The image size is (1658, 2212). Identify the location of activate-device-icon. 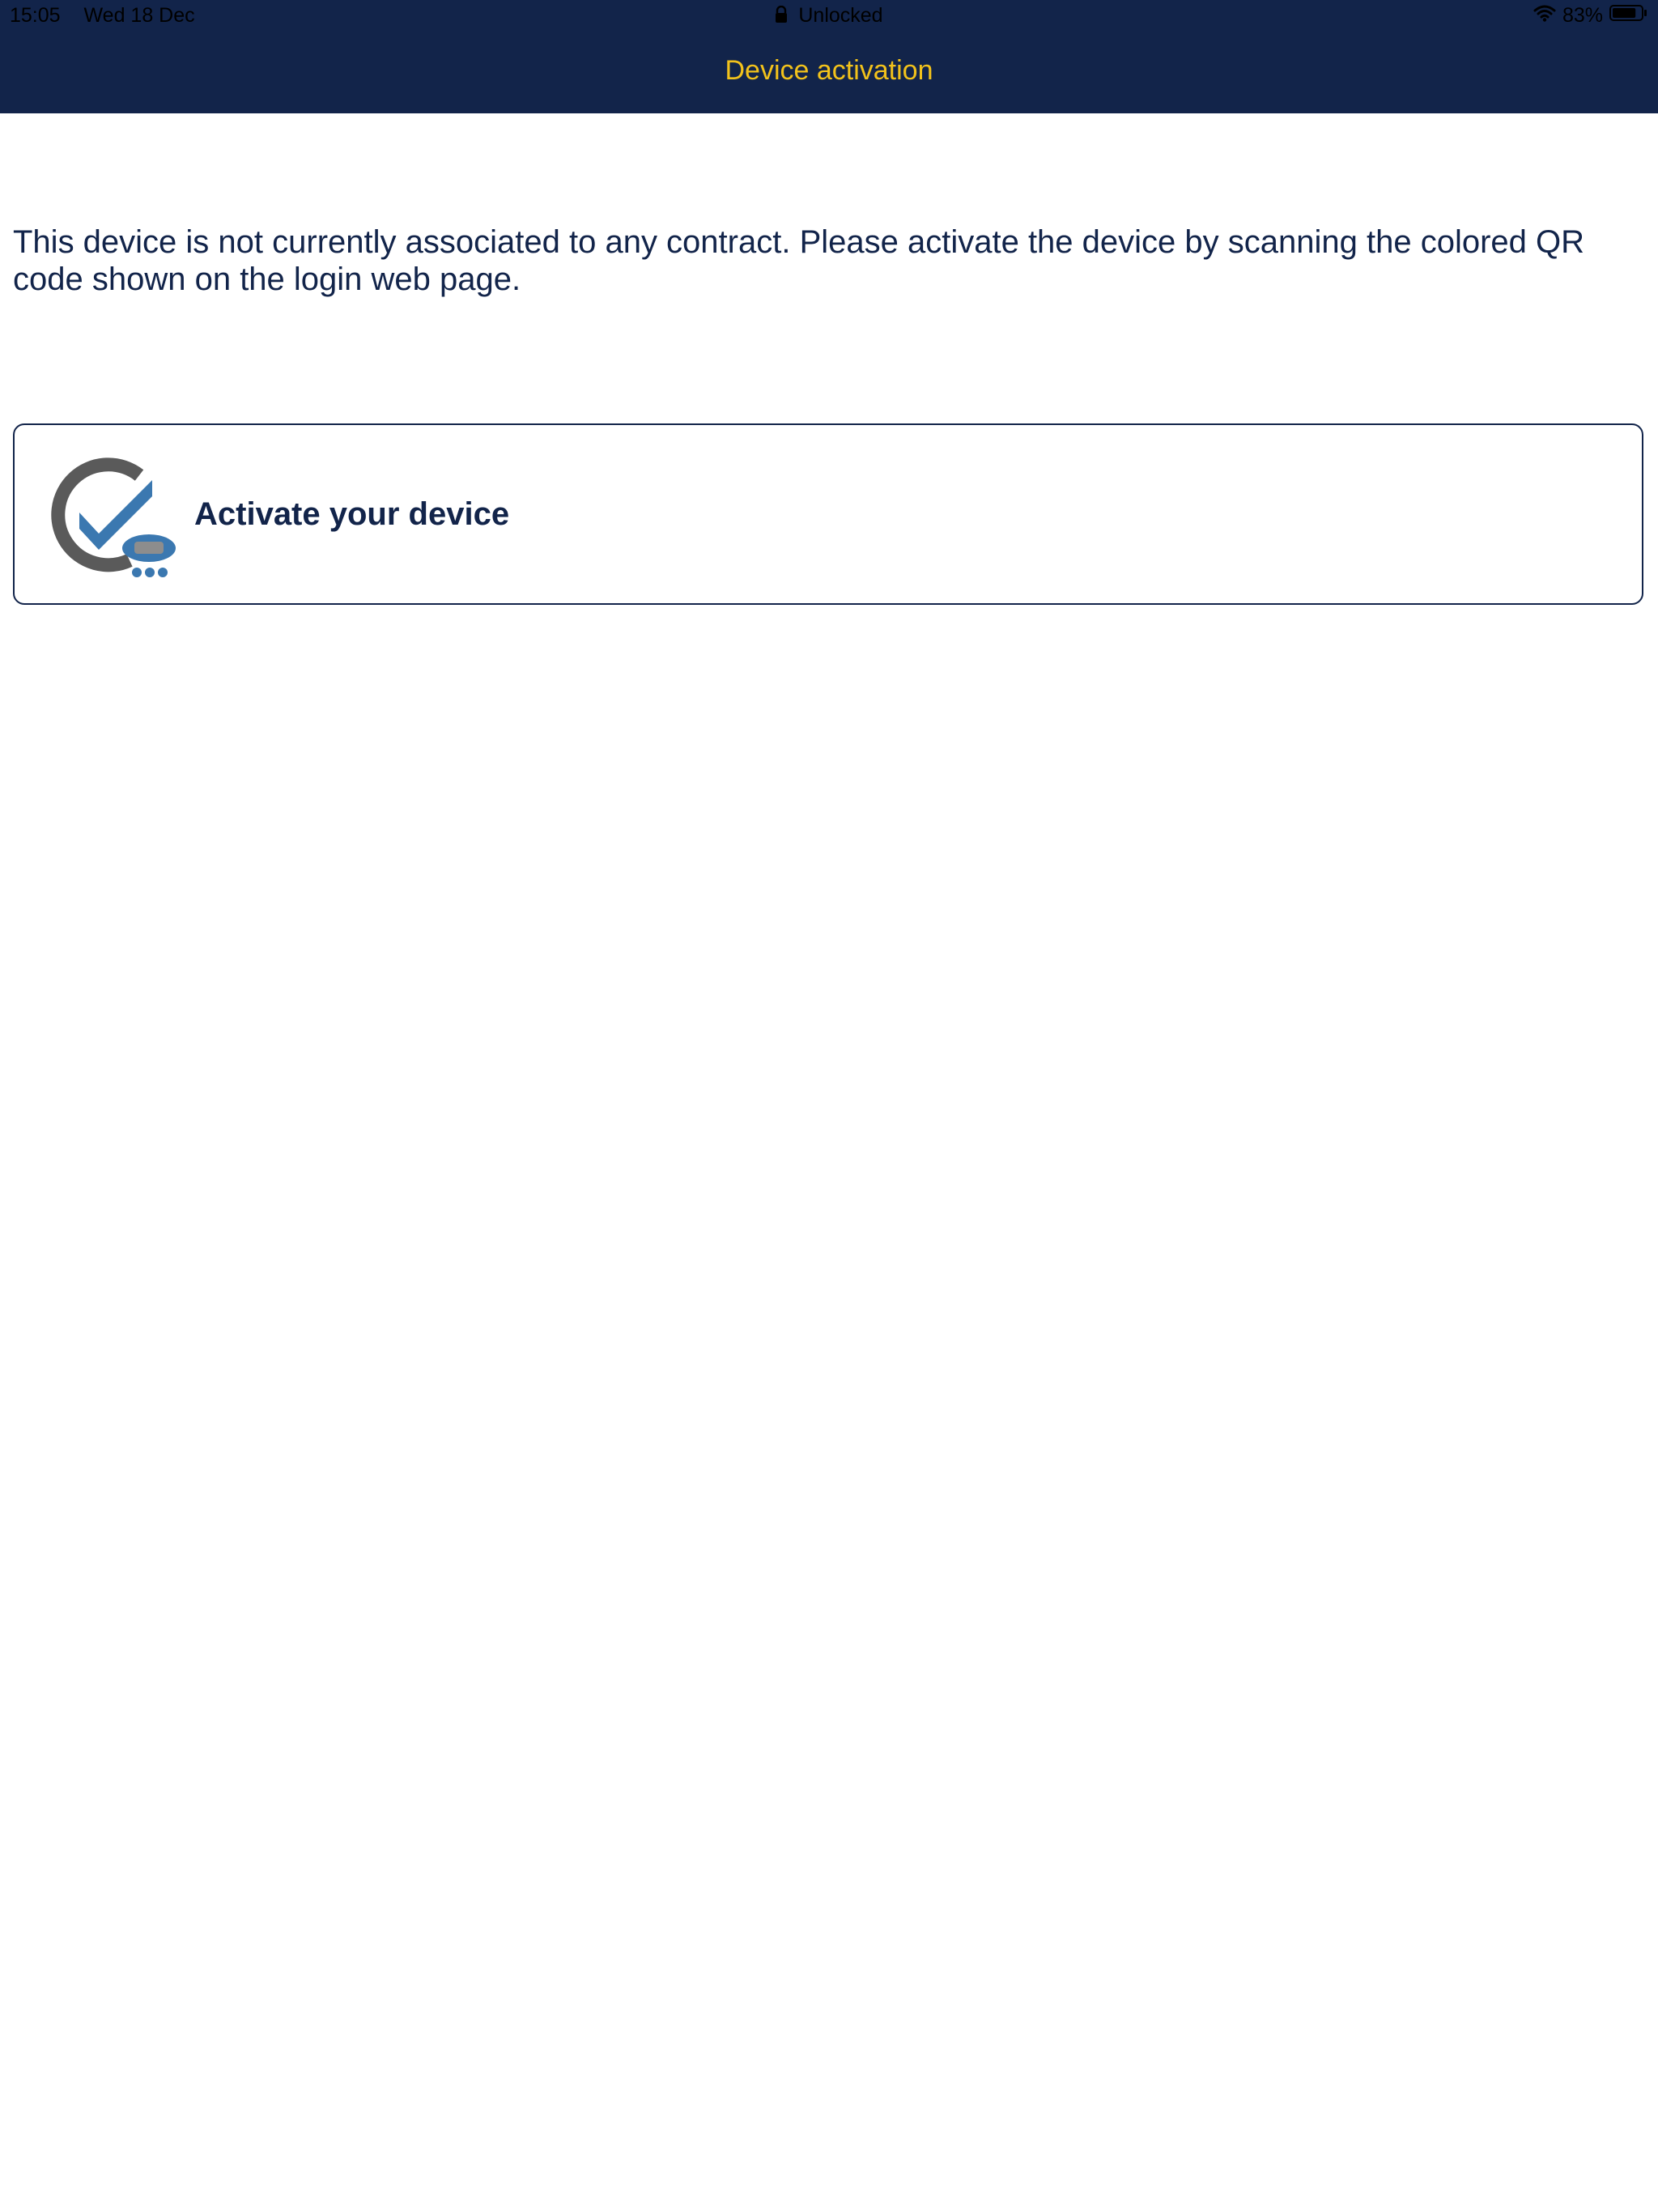
(113, 522).